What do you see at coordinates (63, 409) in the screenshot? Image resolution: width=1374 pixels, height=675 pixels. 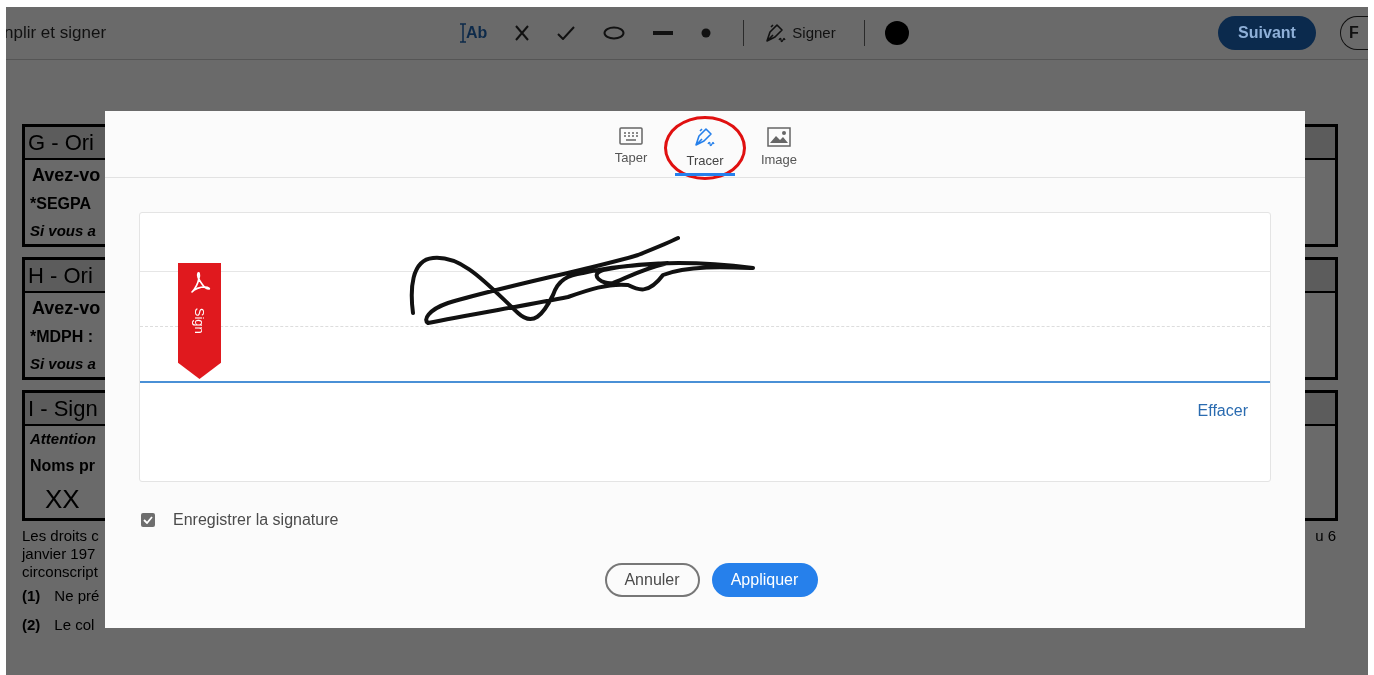 I see `form-text: I - Sign` at bounding box center [63, 409].